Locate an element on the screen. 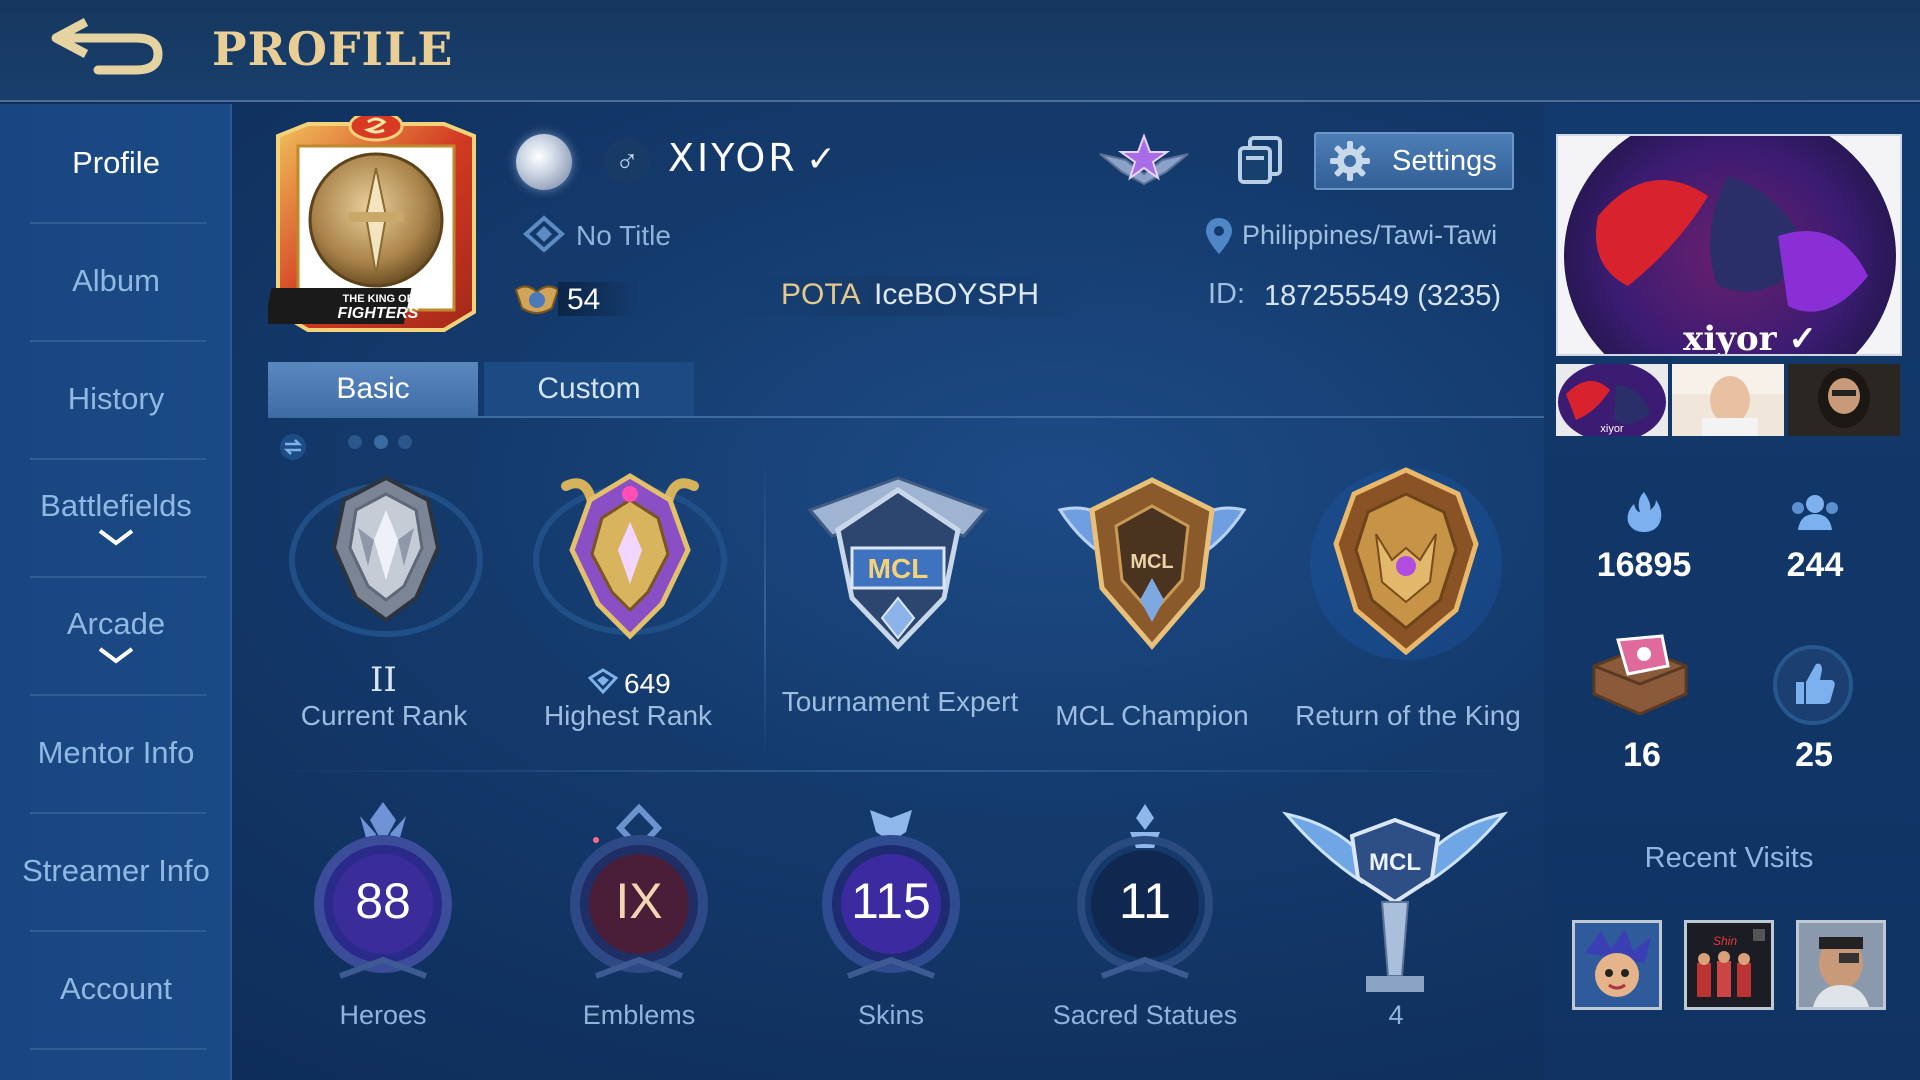  stat-label: Emblems is located at coordinates (639, 1015).